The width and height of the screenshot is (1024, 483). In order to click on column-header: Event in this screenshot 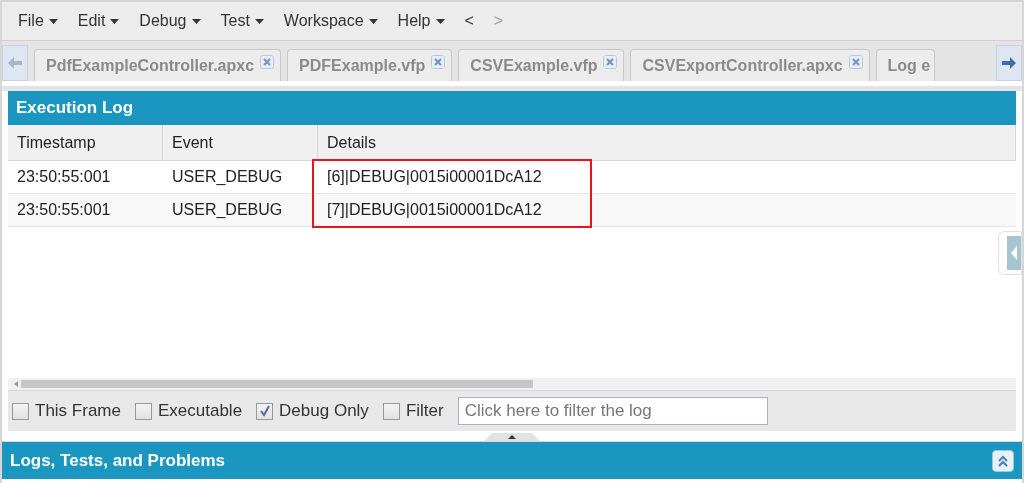, I will do `click(240, 143)`.